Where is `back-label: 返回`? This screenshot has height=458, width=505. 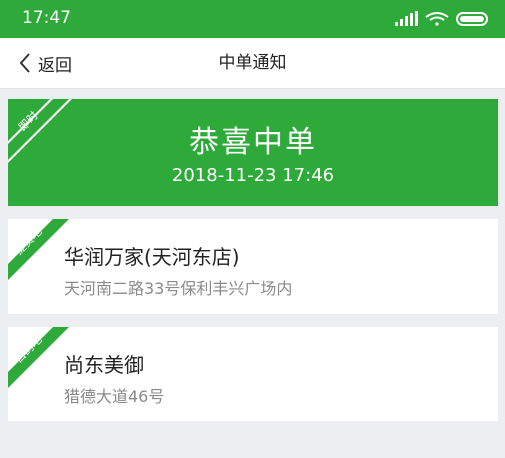
back-label: 返回 is located at coordinates (55, 65).